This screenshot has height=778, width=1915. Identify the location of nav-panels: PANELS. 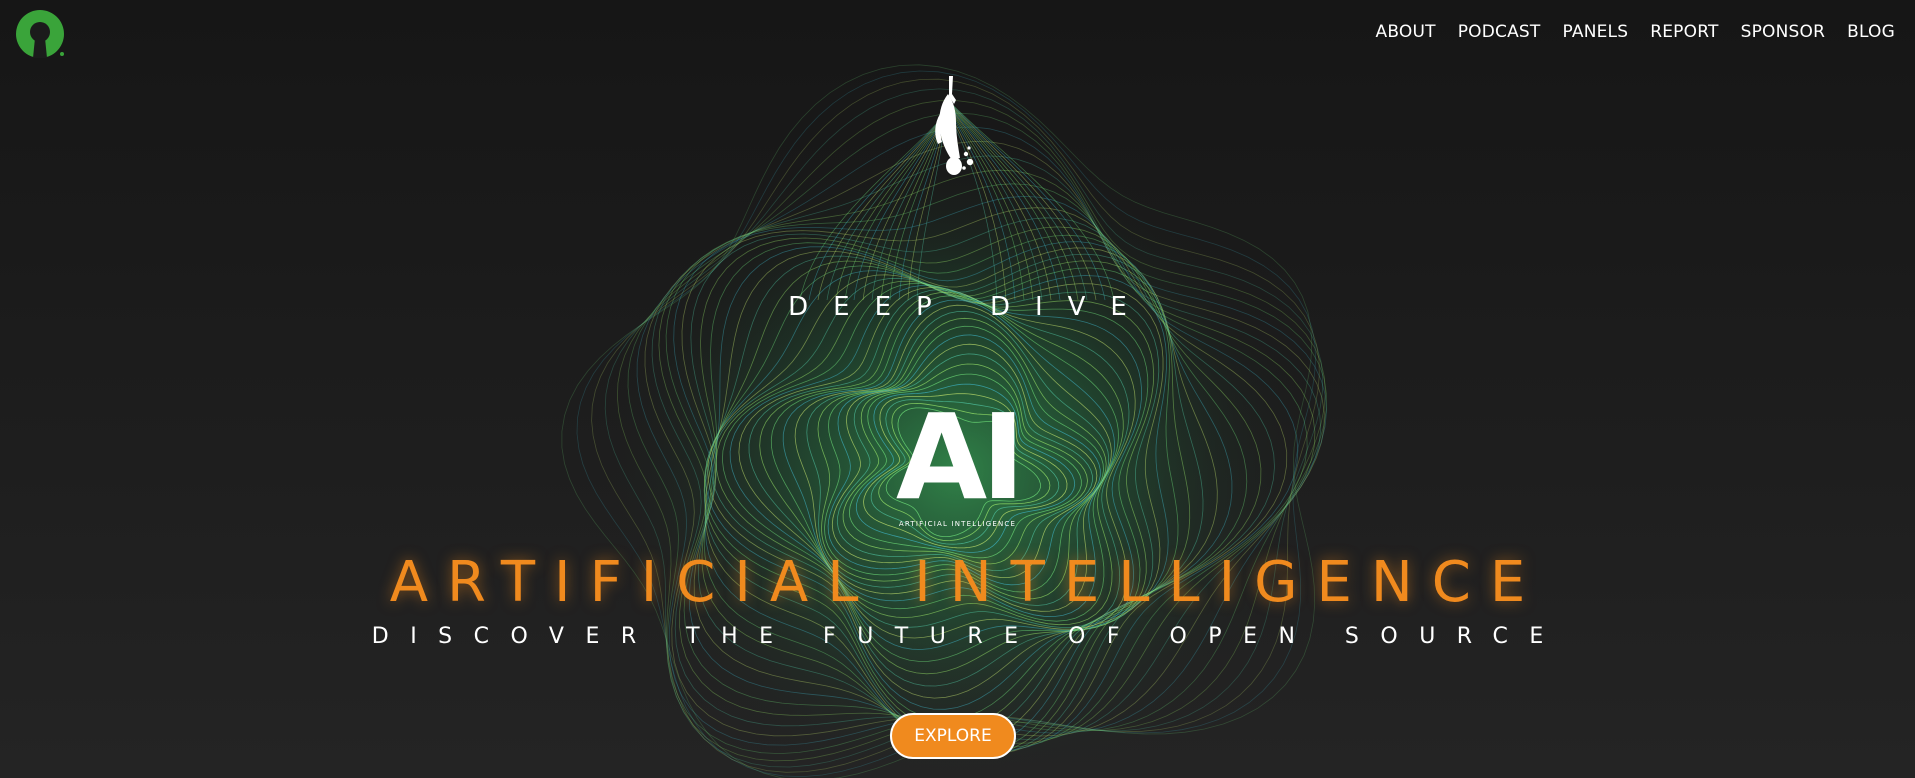
(1596, 32).